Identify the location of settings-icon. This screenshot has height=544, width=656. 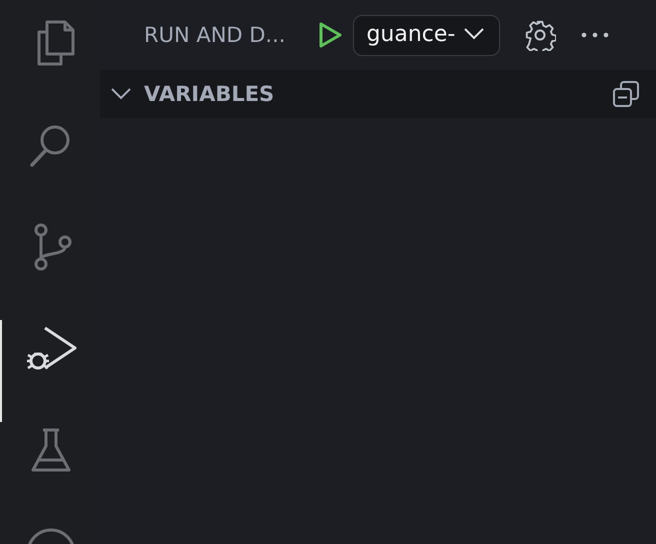
(540, 35).